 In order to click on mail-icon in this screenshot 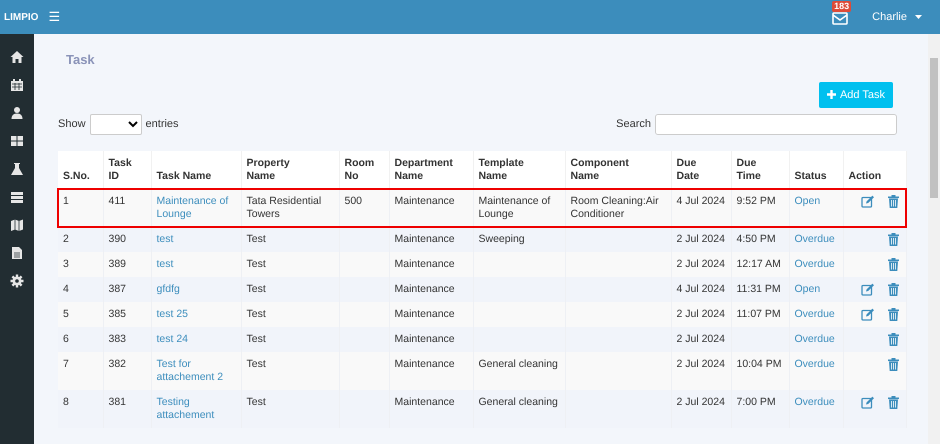, I will do `click(840, 18)`.